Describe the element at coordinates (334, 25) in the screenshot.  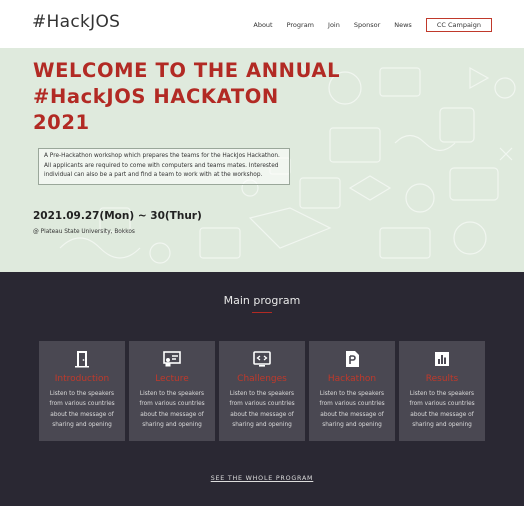
I see `nav-join: Join` at that location.